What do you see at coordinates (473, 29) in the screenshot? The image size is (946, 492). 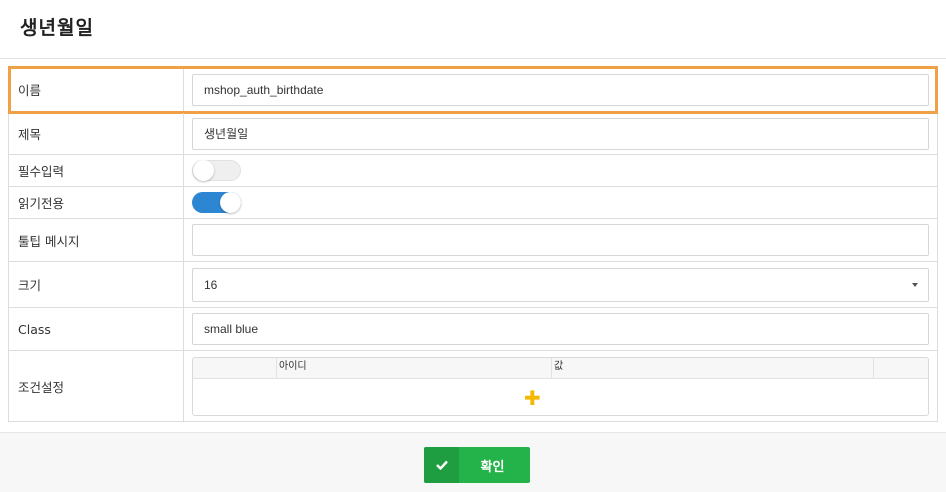 I see `dialog-header: 생년월일` at bounding box center [473, 29].